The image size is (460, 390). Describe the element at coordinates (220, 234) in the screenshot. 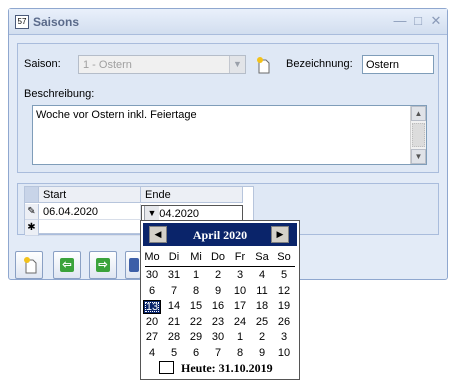

I see `calendar-header: April 2020 ◀ ▶` at that location.